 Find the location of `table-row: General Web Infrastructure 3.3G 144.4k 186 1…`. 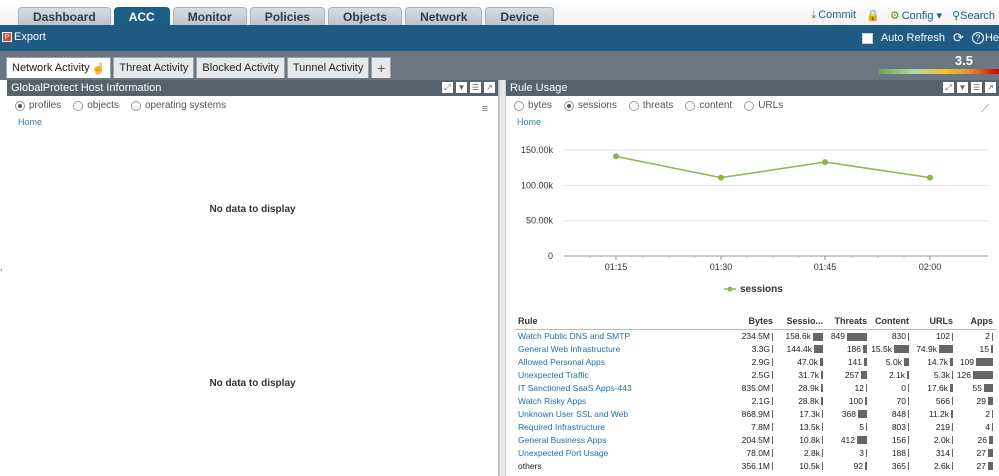

table-row: General Web Infrastructure 3.3G 144.4k 186 1… is located at coordinates (756, 348).